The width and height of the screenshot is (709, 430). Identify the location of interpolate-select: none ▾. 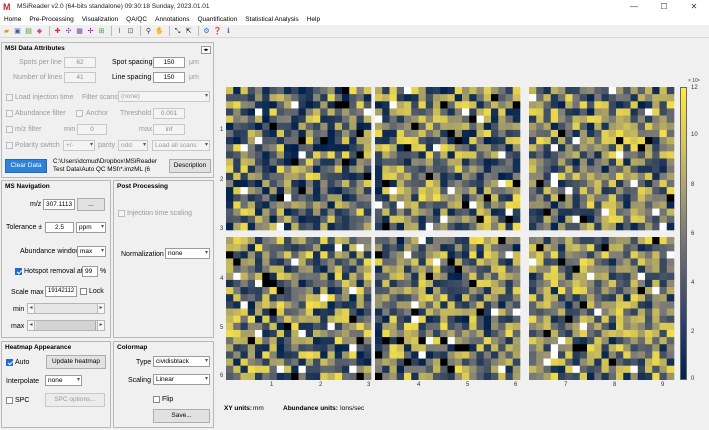
(63, 380).